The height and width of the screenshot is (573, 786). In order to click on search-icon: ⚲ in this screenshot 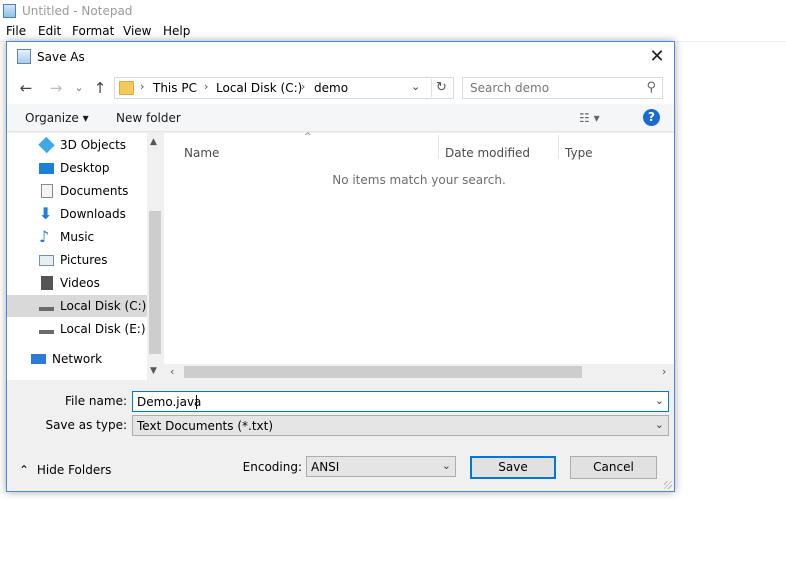, I will do `click(651, 87)`.